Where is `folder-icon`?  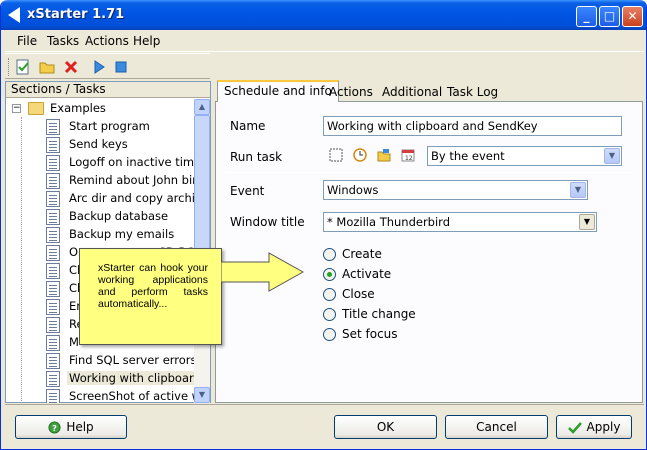 folder-icon is located at coordinates (36, 108).